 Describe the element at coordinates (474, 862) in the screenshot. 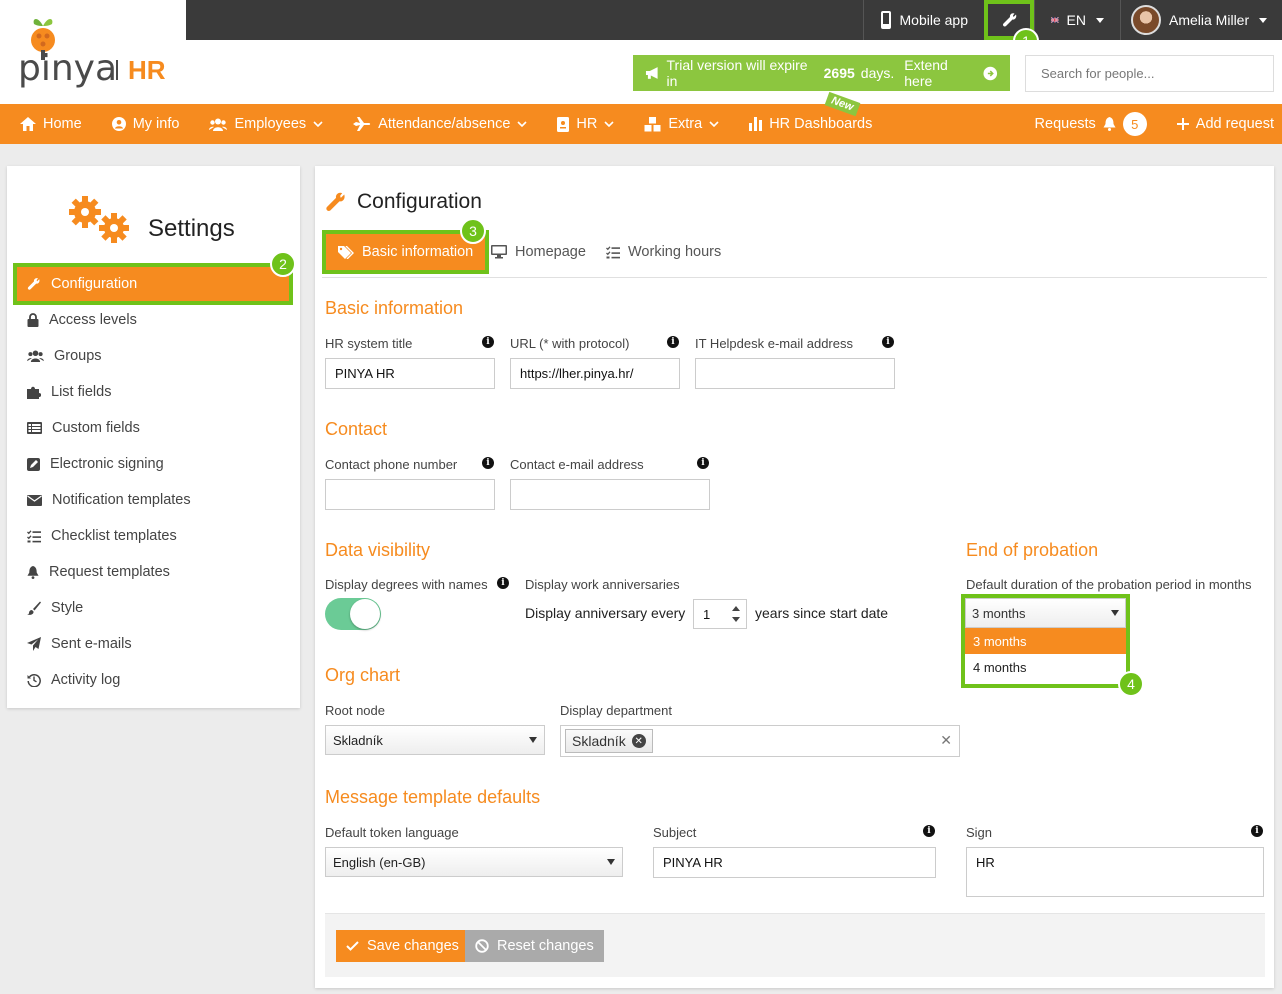

I see `token-language-select: English (en-GB)` at that location.